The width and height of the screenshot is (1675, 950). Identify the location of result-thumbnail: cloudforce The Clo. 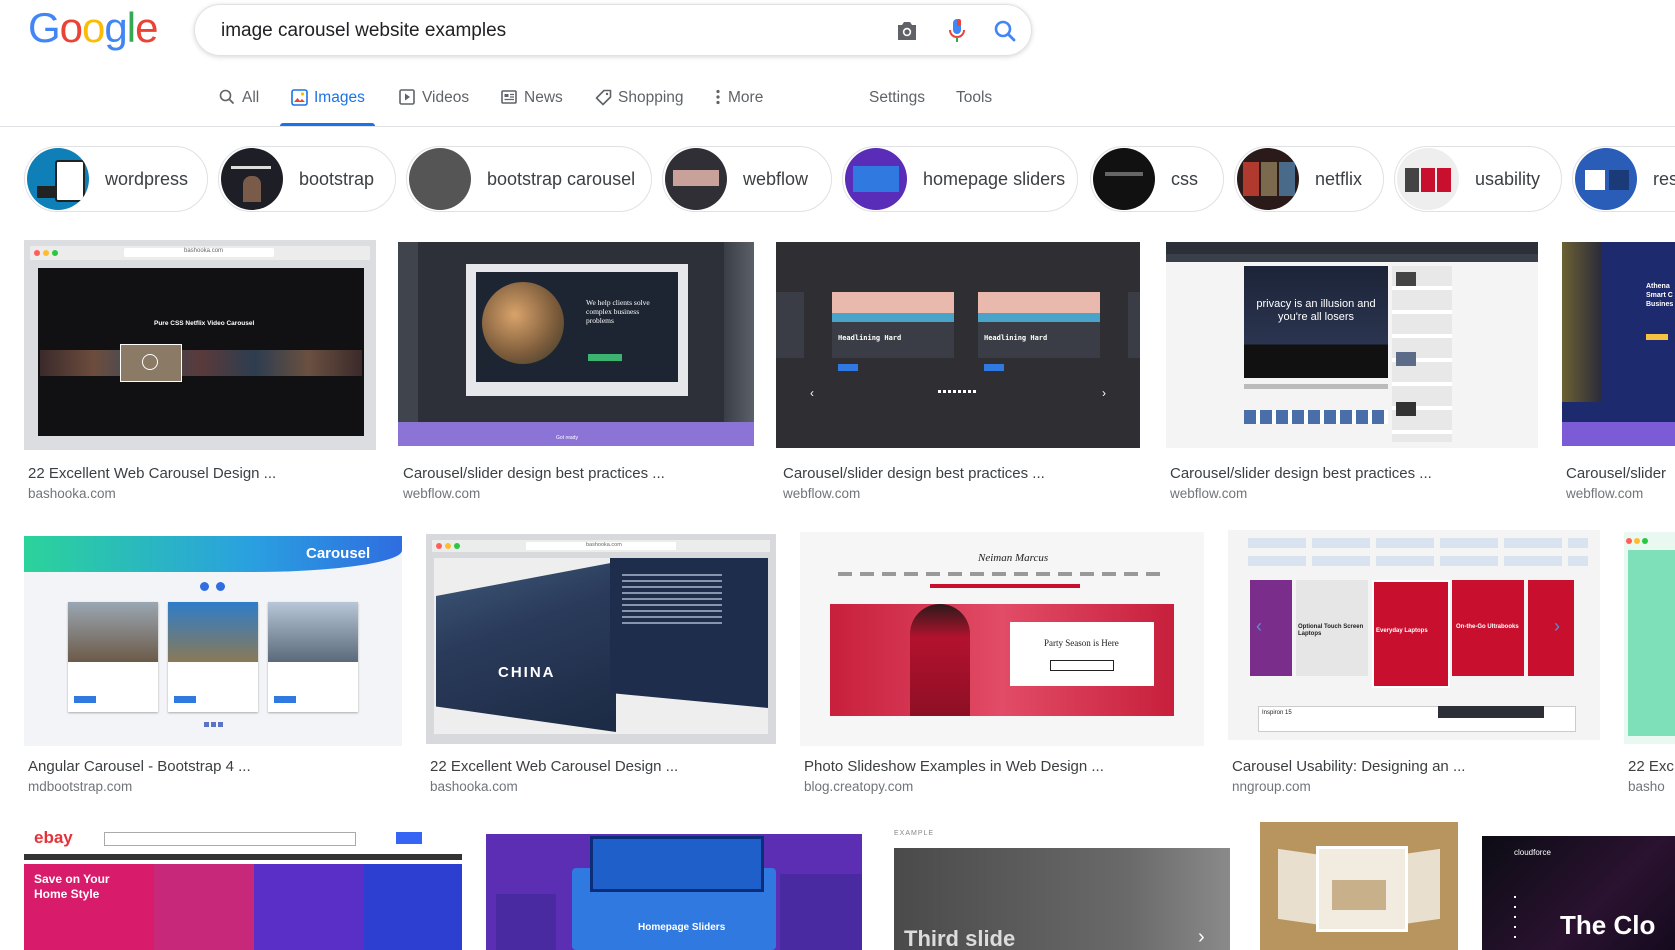
(1578, 893).